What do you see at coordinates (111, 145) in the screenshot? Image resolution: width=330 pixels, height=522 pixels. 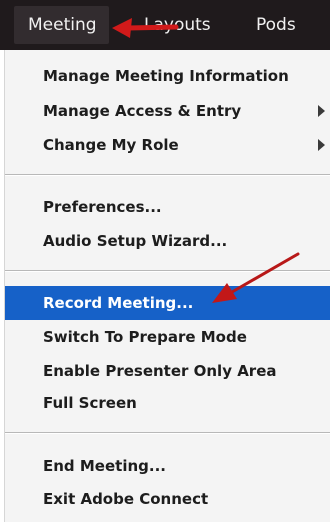 I see `menu-item-label: Change My Role` at bounding box center [111, 145].